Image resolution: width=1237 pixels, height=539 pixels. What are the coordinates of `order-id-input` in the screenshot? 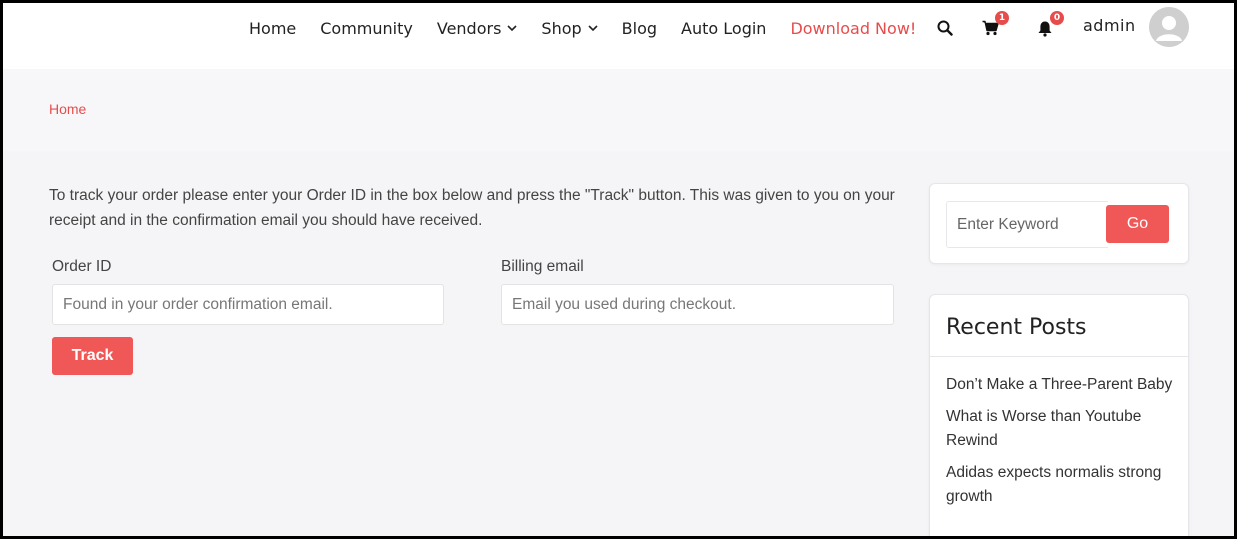 It's located at (248, 304).